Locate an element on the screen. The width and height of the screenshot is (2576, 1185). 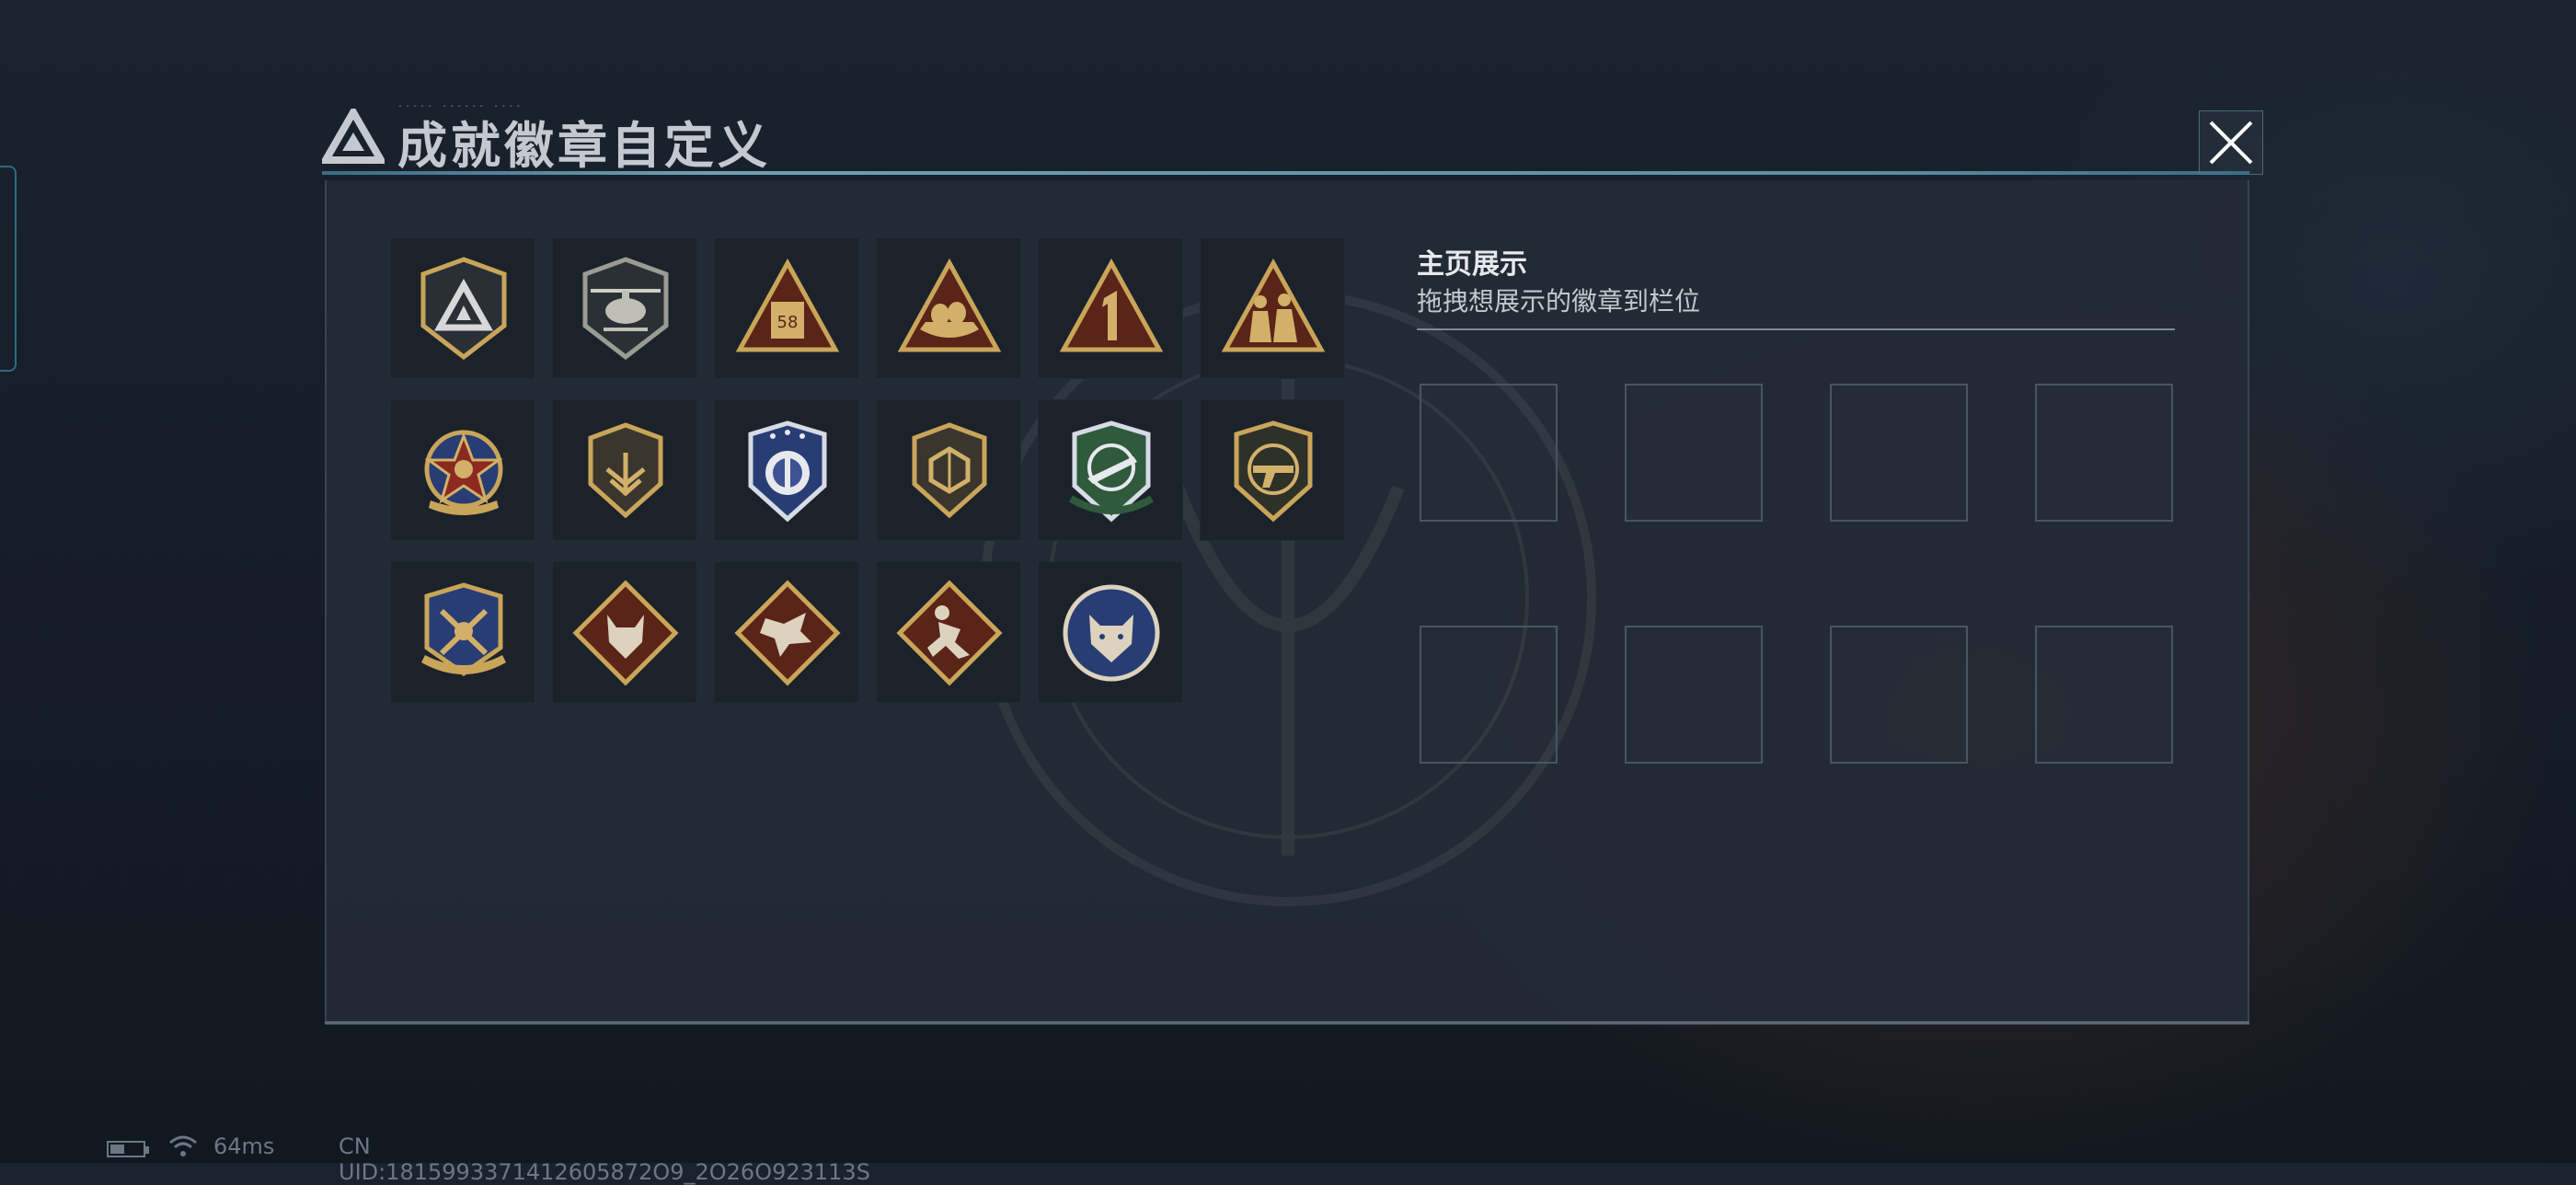
shield-gun-crosshair-badge-icon is located at coordinates (1273, 472).